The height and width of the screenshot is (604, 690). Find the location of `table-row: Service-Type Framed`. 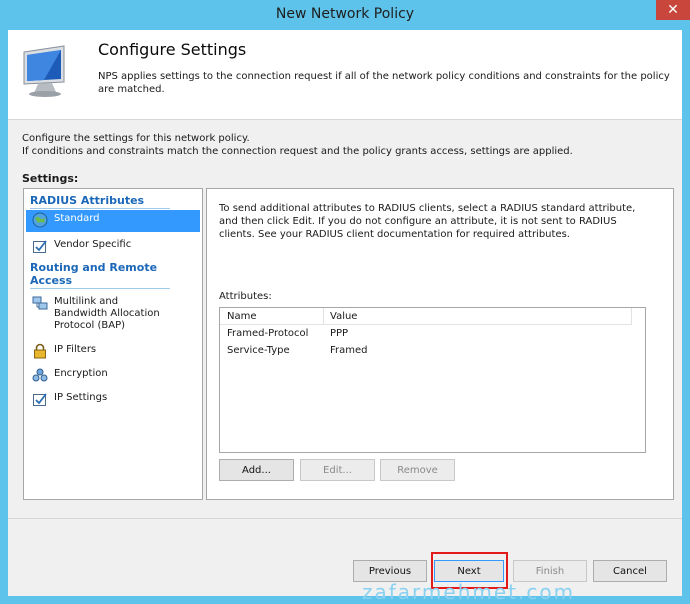

table-row: Service-Type Framed is located at coordinates (426, 351).